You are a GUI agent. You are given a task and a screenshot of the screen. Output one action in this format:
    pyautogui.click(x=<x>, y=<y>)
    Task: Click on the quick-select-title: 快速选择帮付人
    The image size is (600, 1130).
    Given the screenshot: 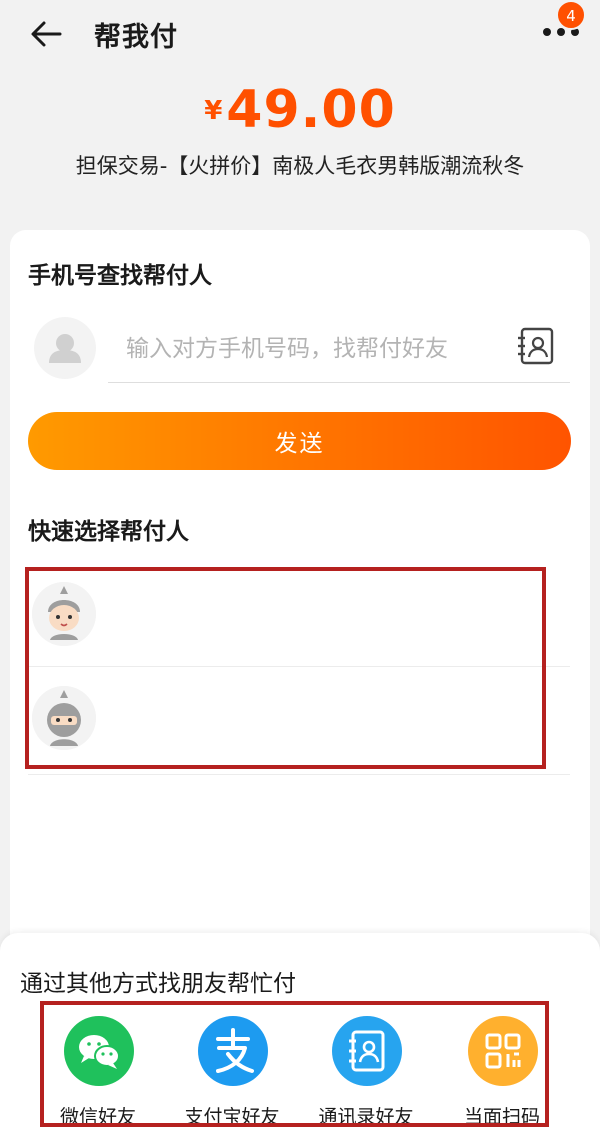 What is the action you would take?
    pyautogui.click(x=108, y=532)
    